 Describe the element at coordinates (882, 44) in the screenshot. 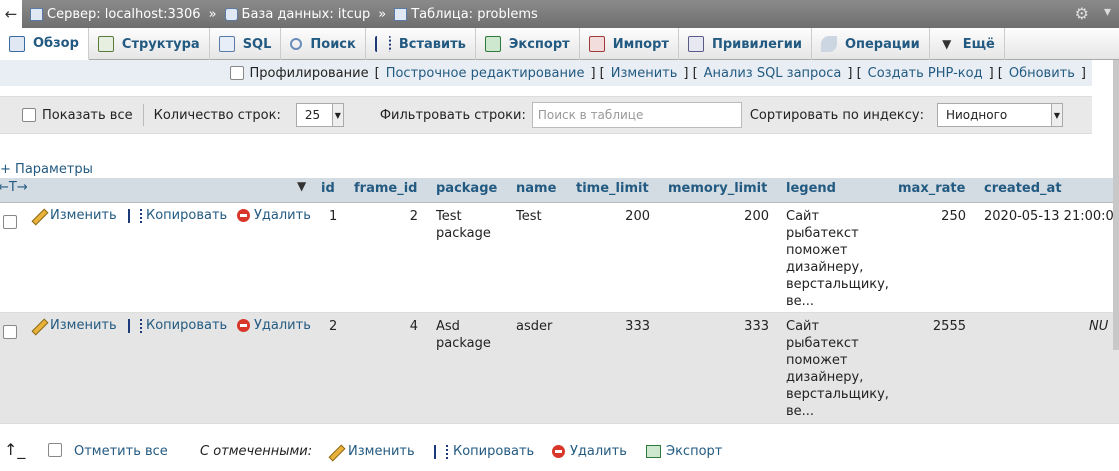

I see `tab-label: Операции` at that location.